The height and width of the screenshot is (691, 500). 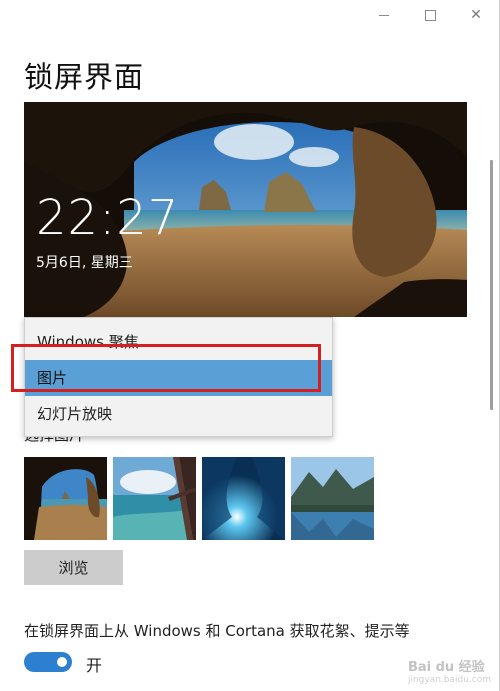 I want to click on watermark-logo: Bai du 经验 jingyan.baidu.com, so click(x=449, y=670).